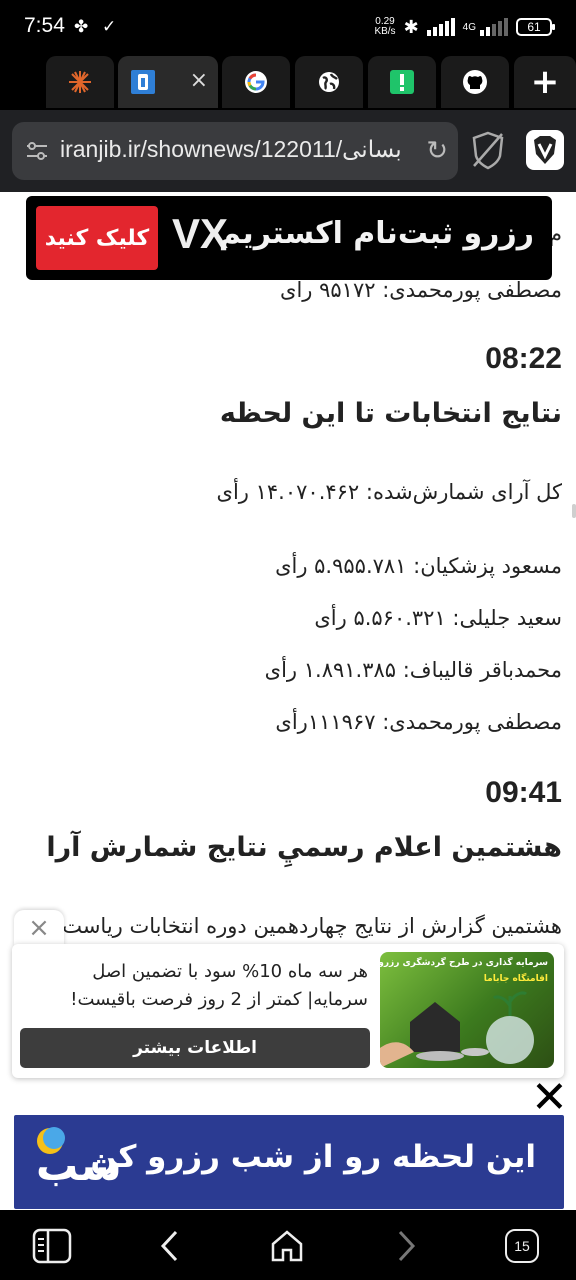 Image resolution: width=576 pixels, height=1280 pixels. Describe the element at coordinates (411, 27) in the screenshot. I see `bluetooth-icon: ✱` at that location.